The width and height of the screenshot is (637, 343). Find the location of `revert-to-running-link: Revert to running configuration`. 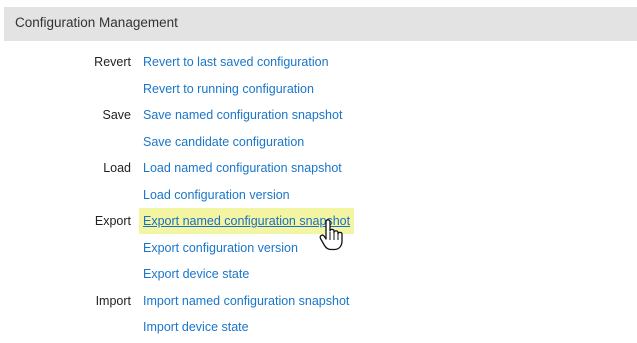

revert-to-running-link: Revert to running configuration is located at coordinates (228, 89).